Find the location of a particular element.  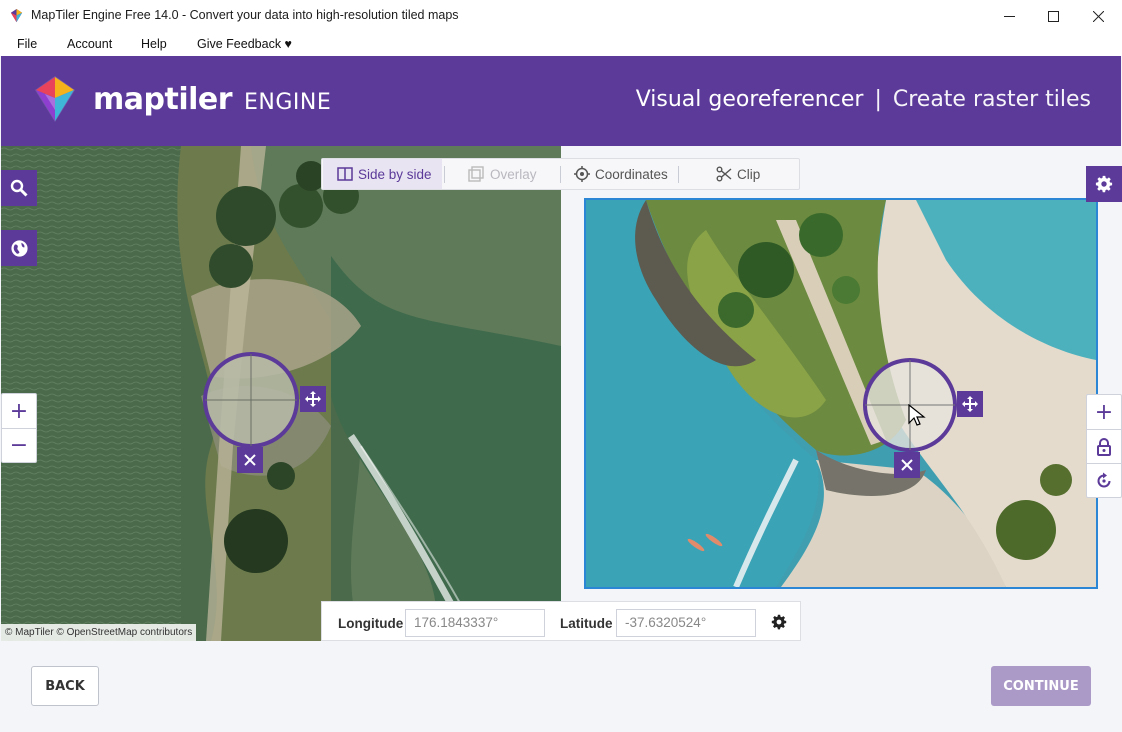

menu-file: File is located at coordinates (27, 44).